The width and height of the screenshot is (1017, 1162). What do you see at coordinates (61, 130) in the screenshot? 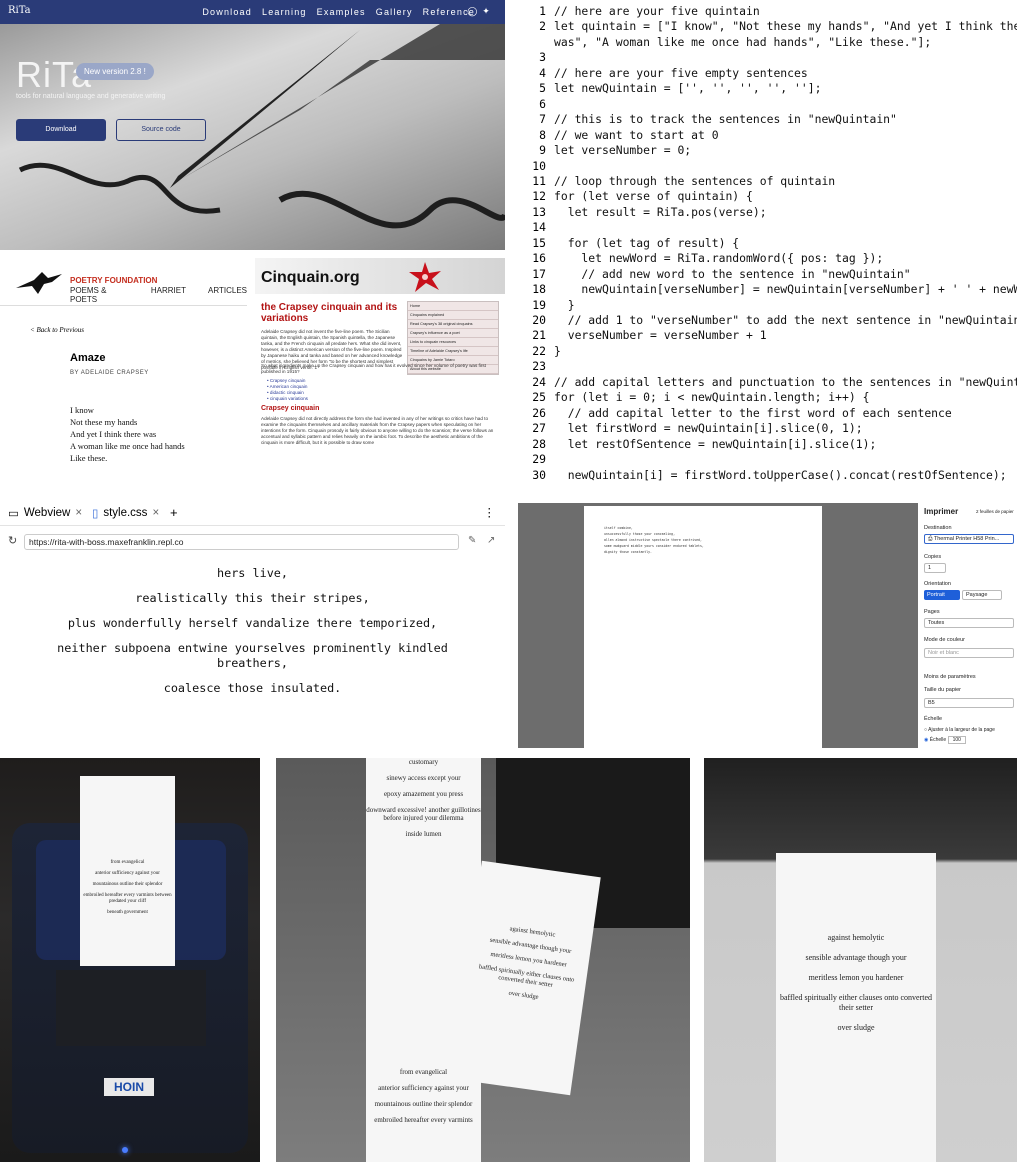
I see `download-button: Download` at bounding box center [61, 130].